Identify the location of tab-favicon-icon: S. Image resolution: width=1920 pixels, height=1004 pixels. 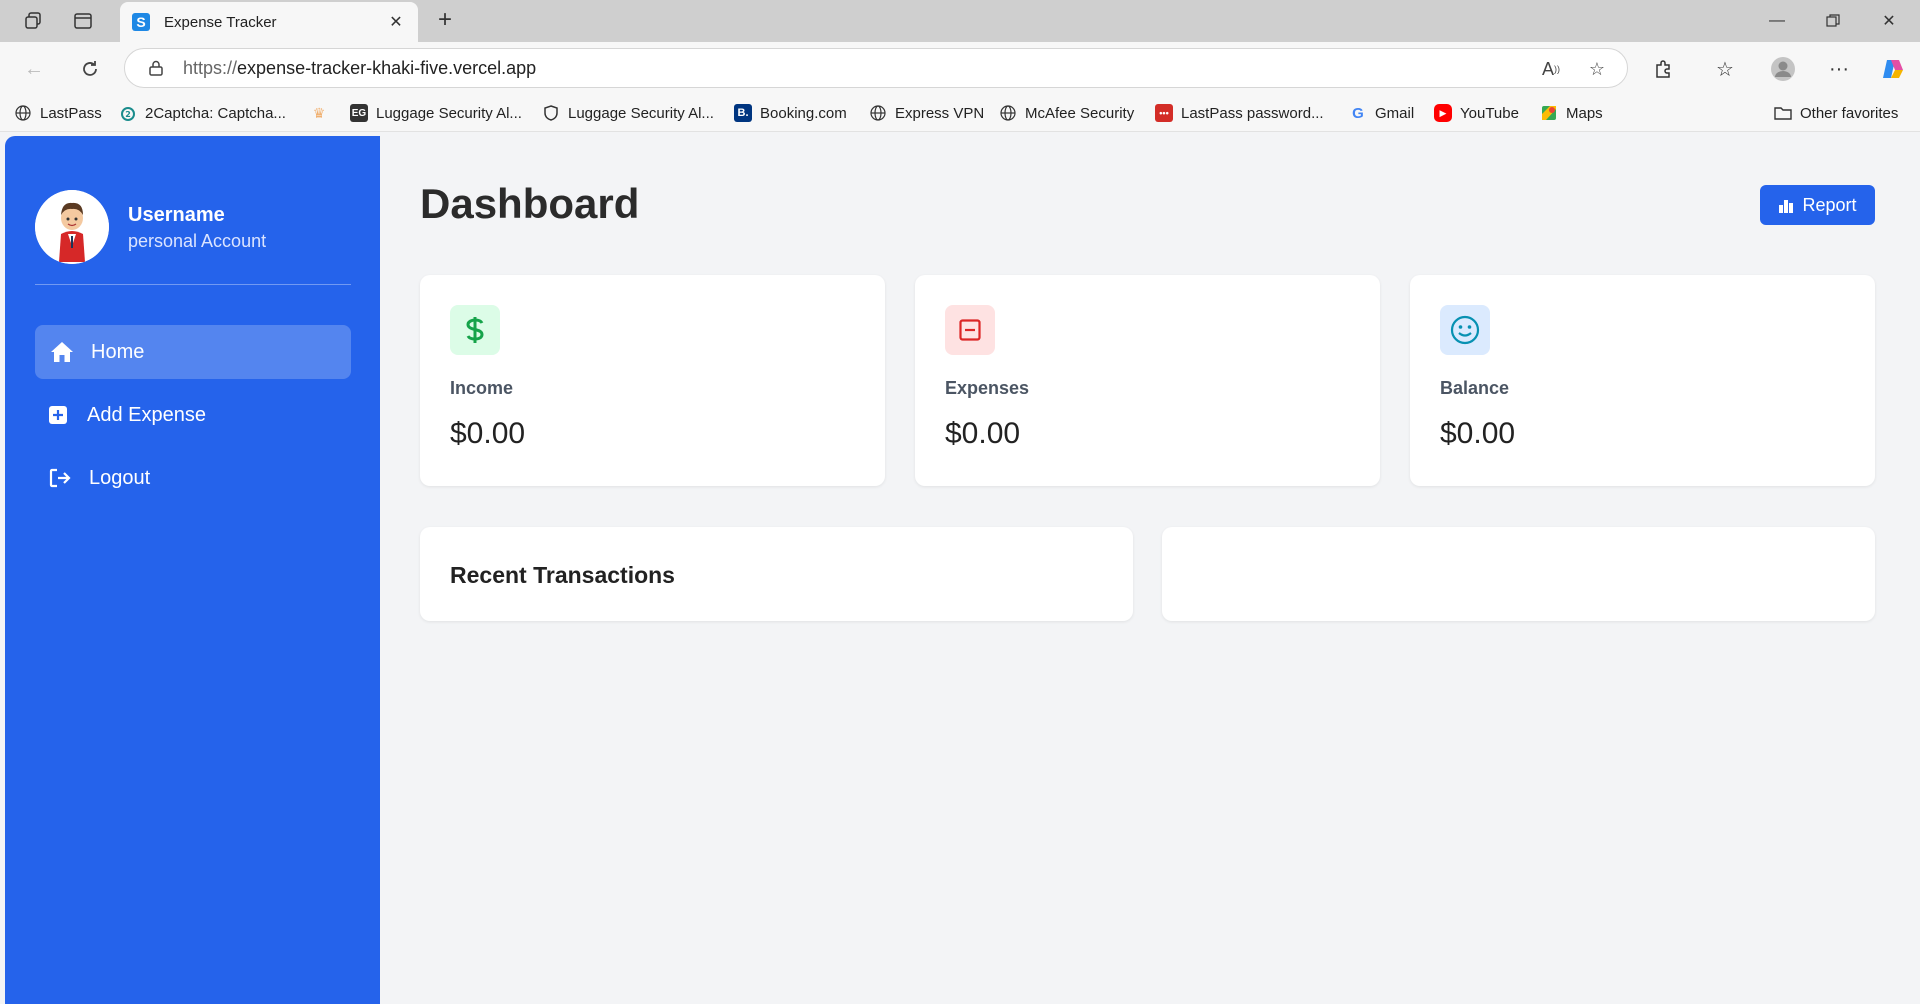
(141, 22).